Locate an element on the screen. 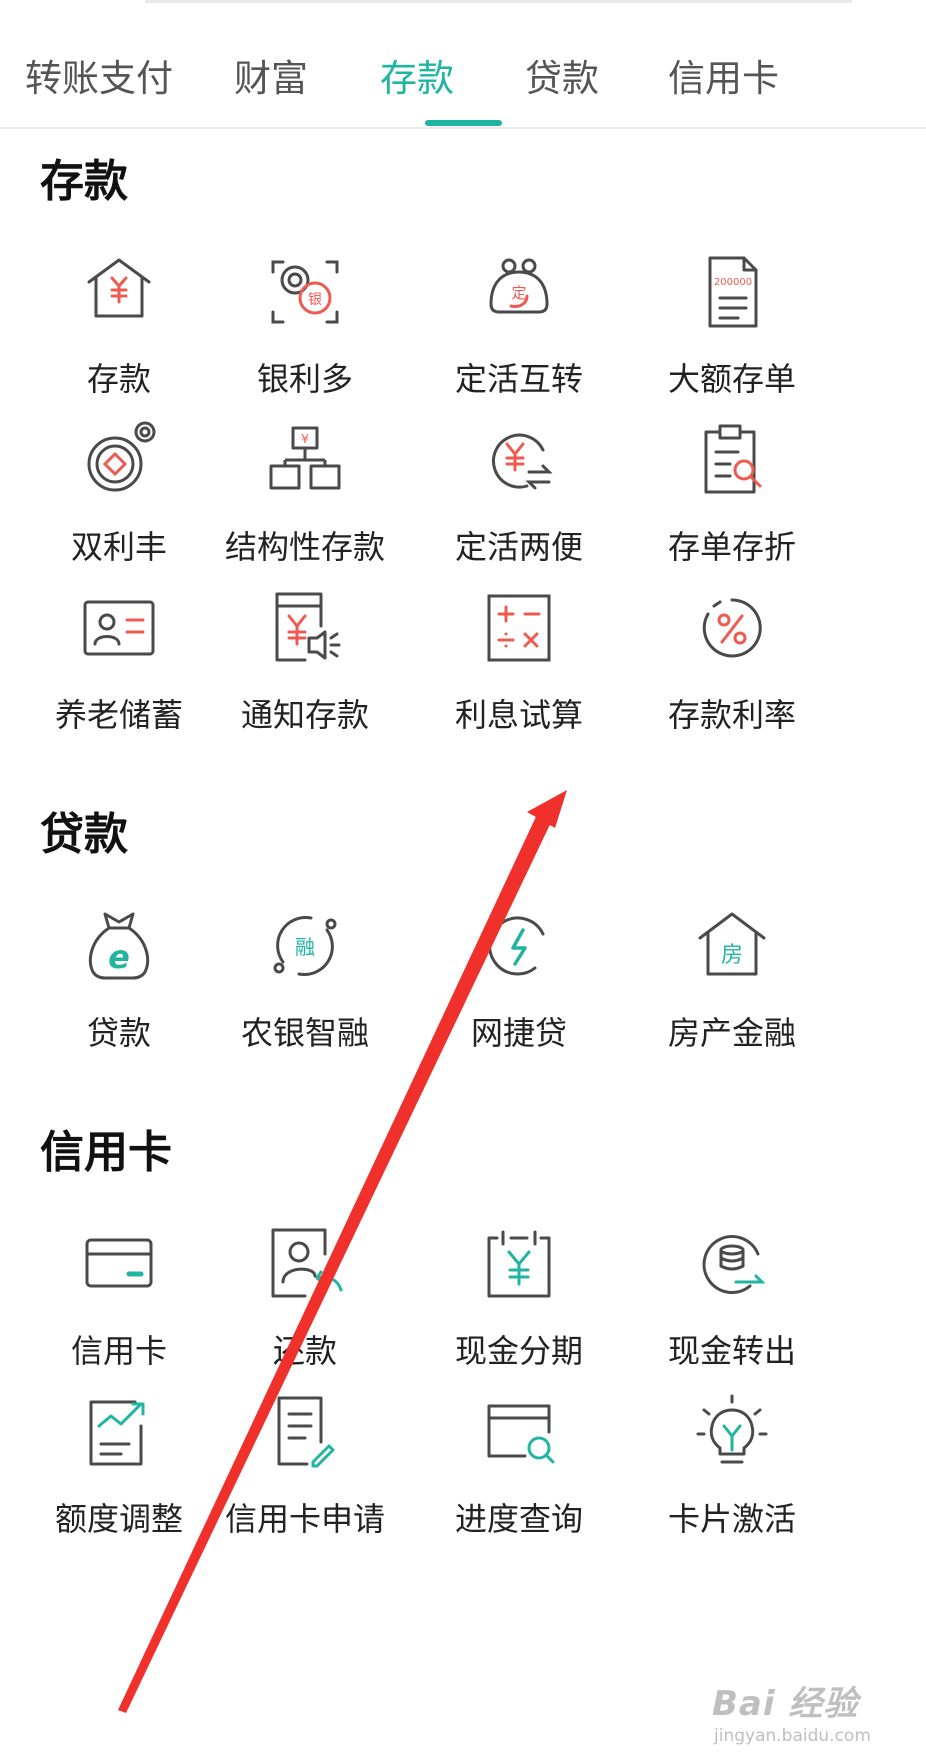  coins-scan-icon: 银 is located at coordinates (305, 292).